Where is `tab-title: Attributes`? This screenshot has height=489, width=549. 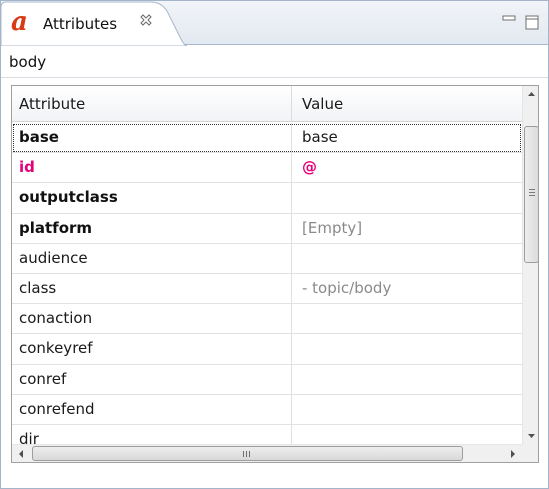 tab-title: Attributes is located at coordinates (80, 24).